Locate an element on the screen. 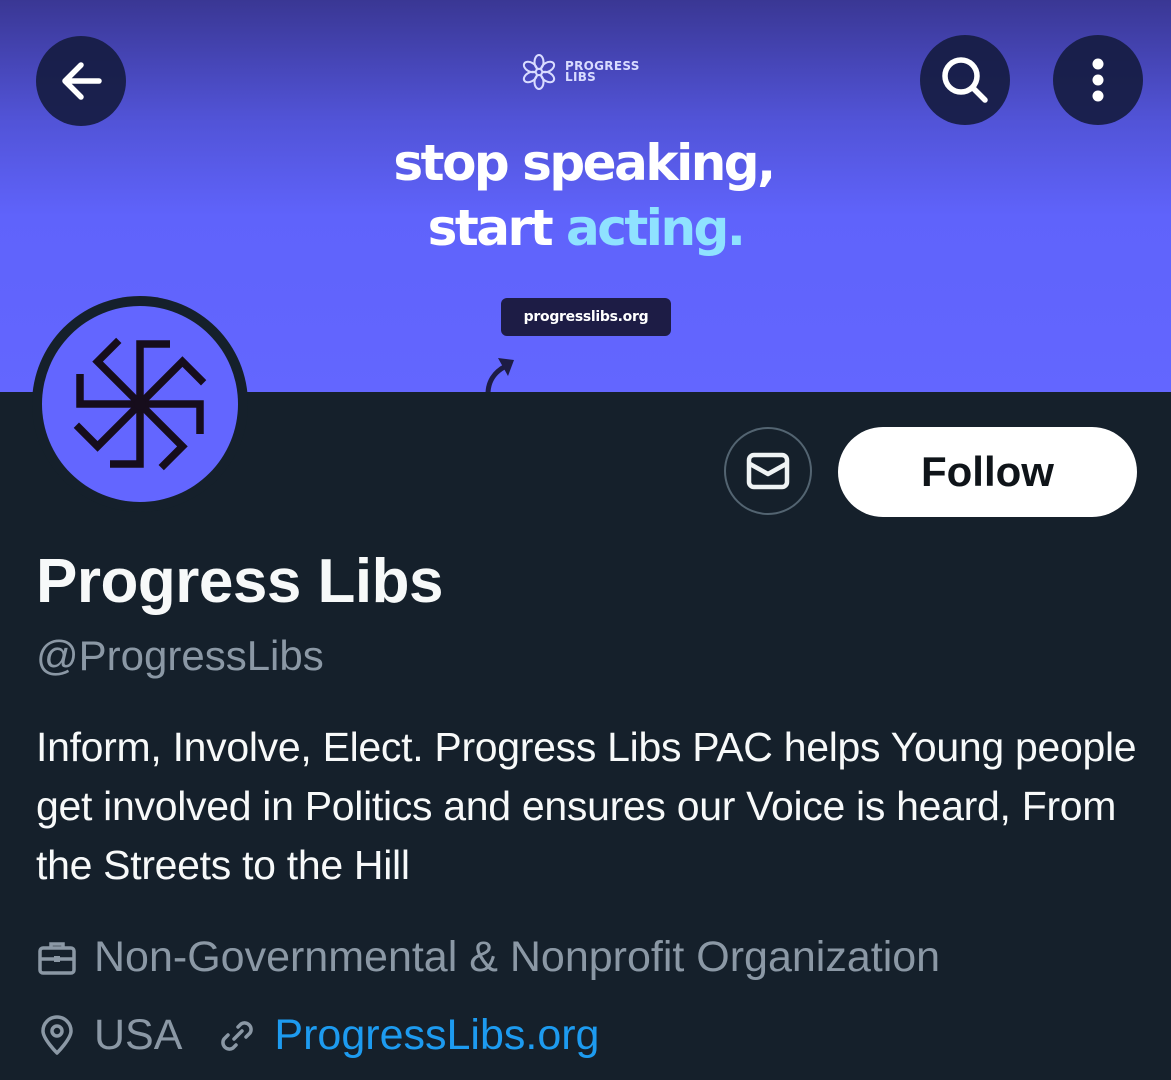 Image resolution: width=1171 pixels, height=1080 pixels. follow-button: Follow is located at coordinates (987, 472).